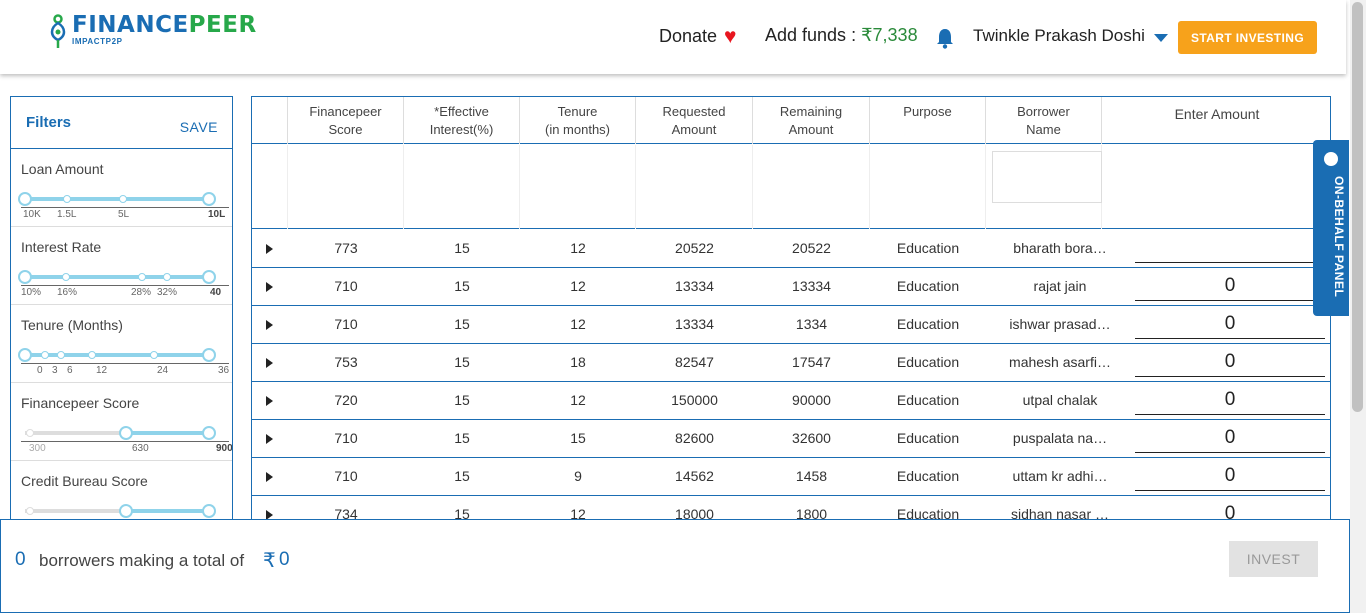 Image resolution: width=1366 pixels, height=613 pixels. What do you see at coordinates (811, 120) in the screenshot?
I see `header-remaining-amount: Remaining Amount` at bounding box center [811, 120].